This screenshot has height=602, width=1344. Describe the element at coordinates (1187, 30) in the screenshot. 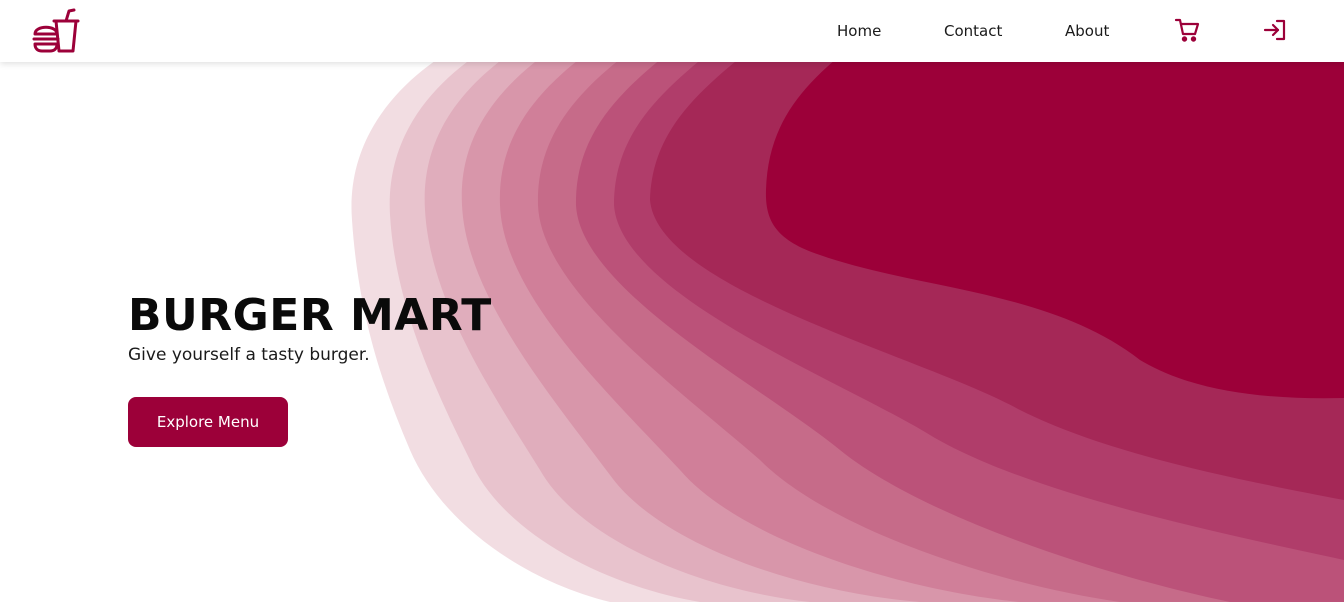

I see `shopping-cart-icon` at that location.